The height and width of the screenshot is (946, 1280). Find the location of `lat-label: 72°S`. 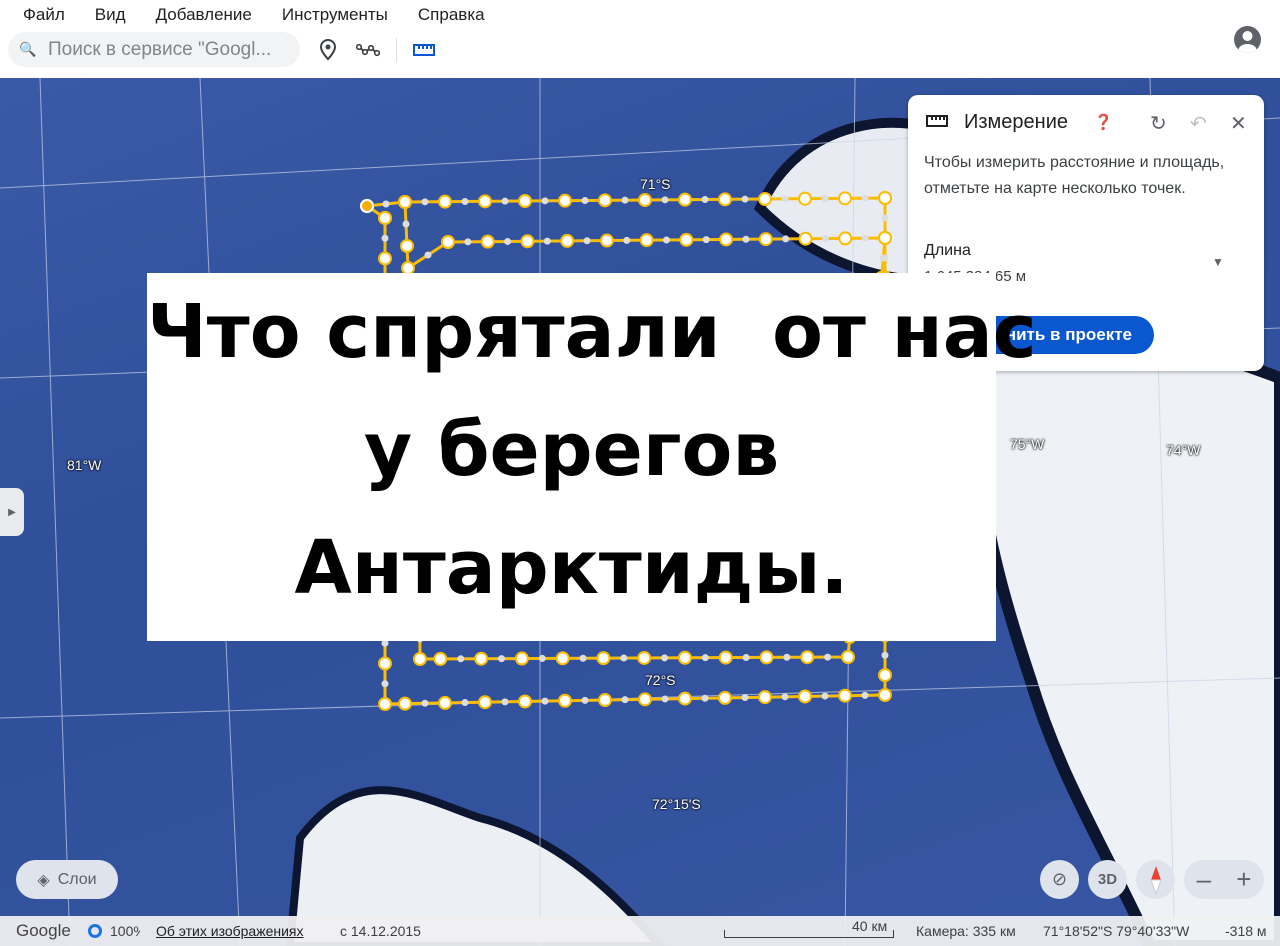

lat-label: 72°S is located at coordinates (660, 680).